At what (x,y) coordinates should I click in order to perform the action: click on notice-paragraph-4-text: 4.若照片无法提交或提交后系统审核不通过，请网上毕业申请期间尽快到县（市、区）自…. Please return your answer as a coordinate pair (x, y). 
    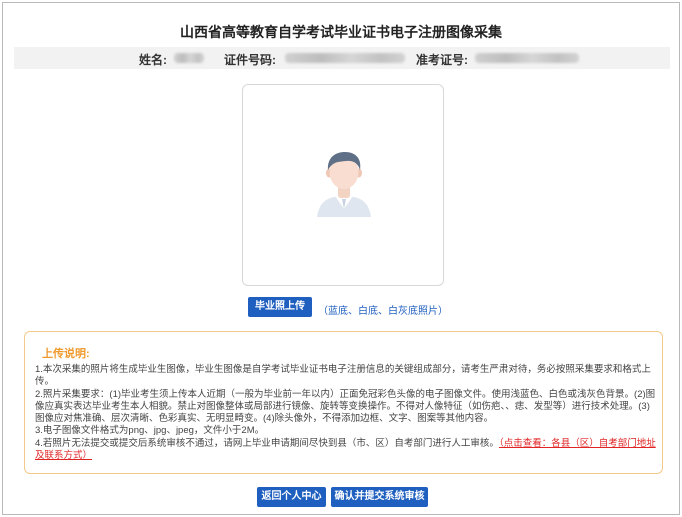
    Looking at the image, I should click on (267, 443).